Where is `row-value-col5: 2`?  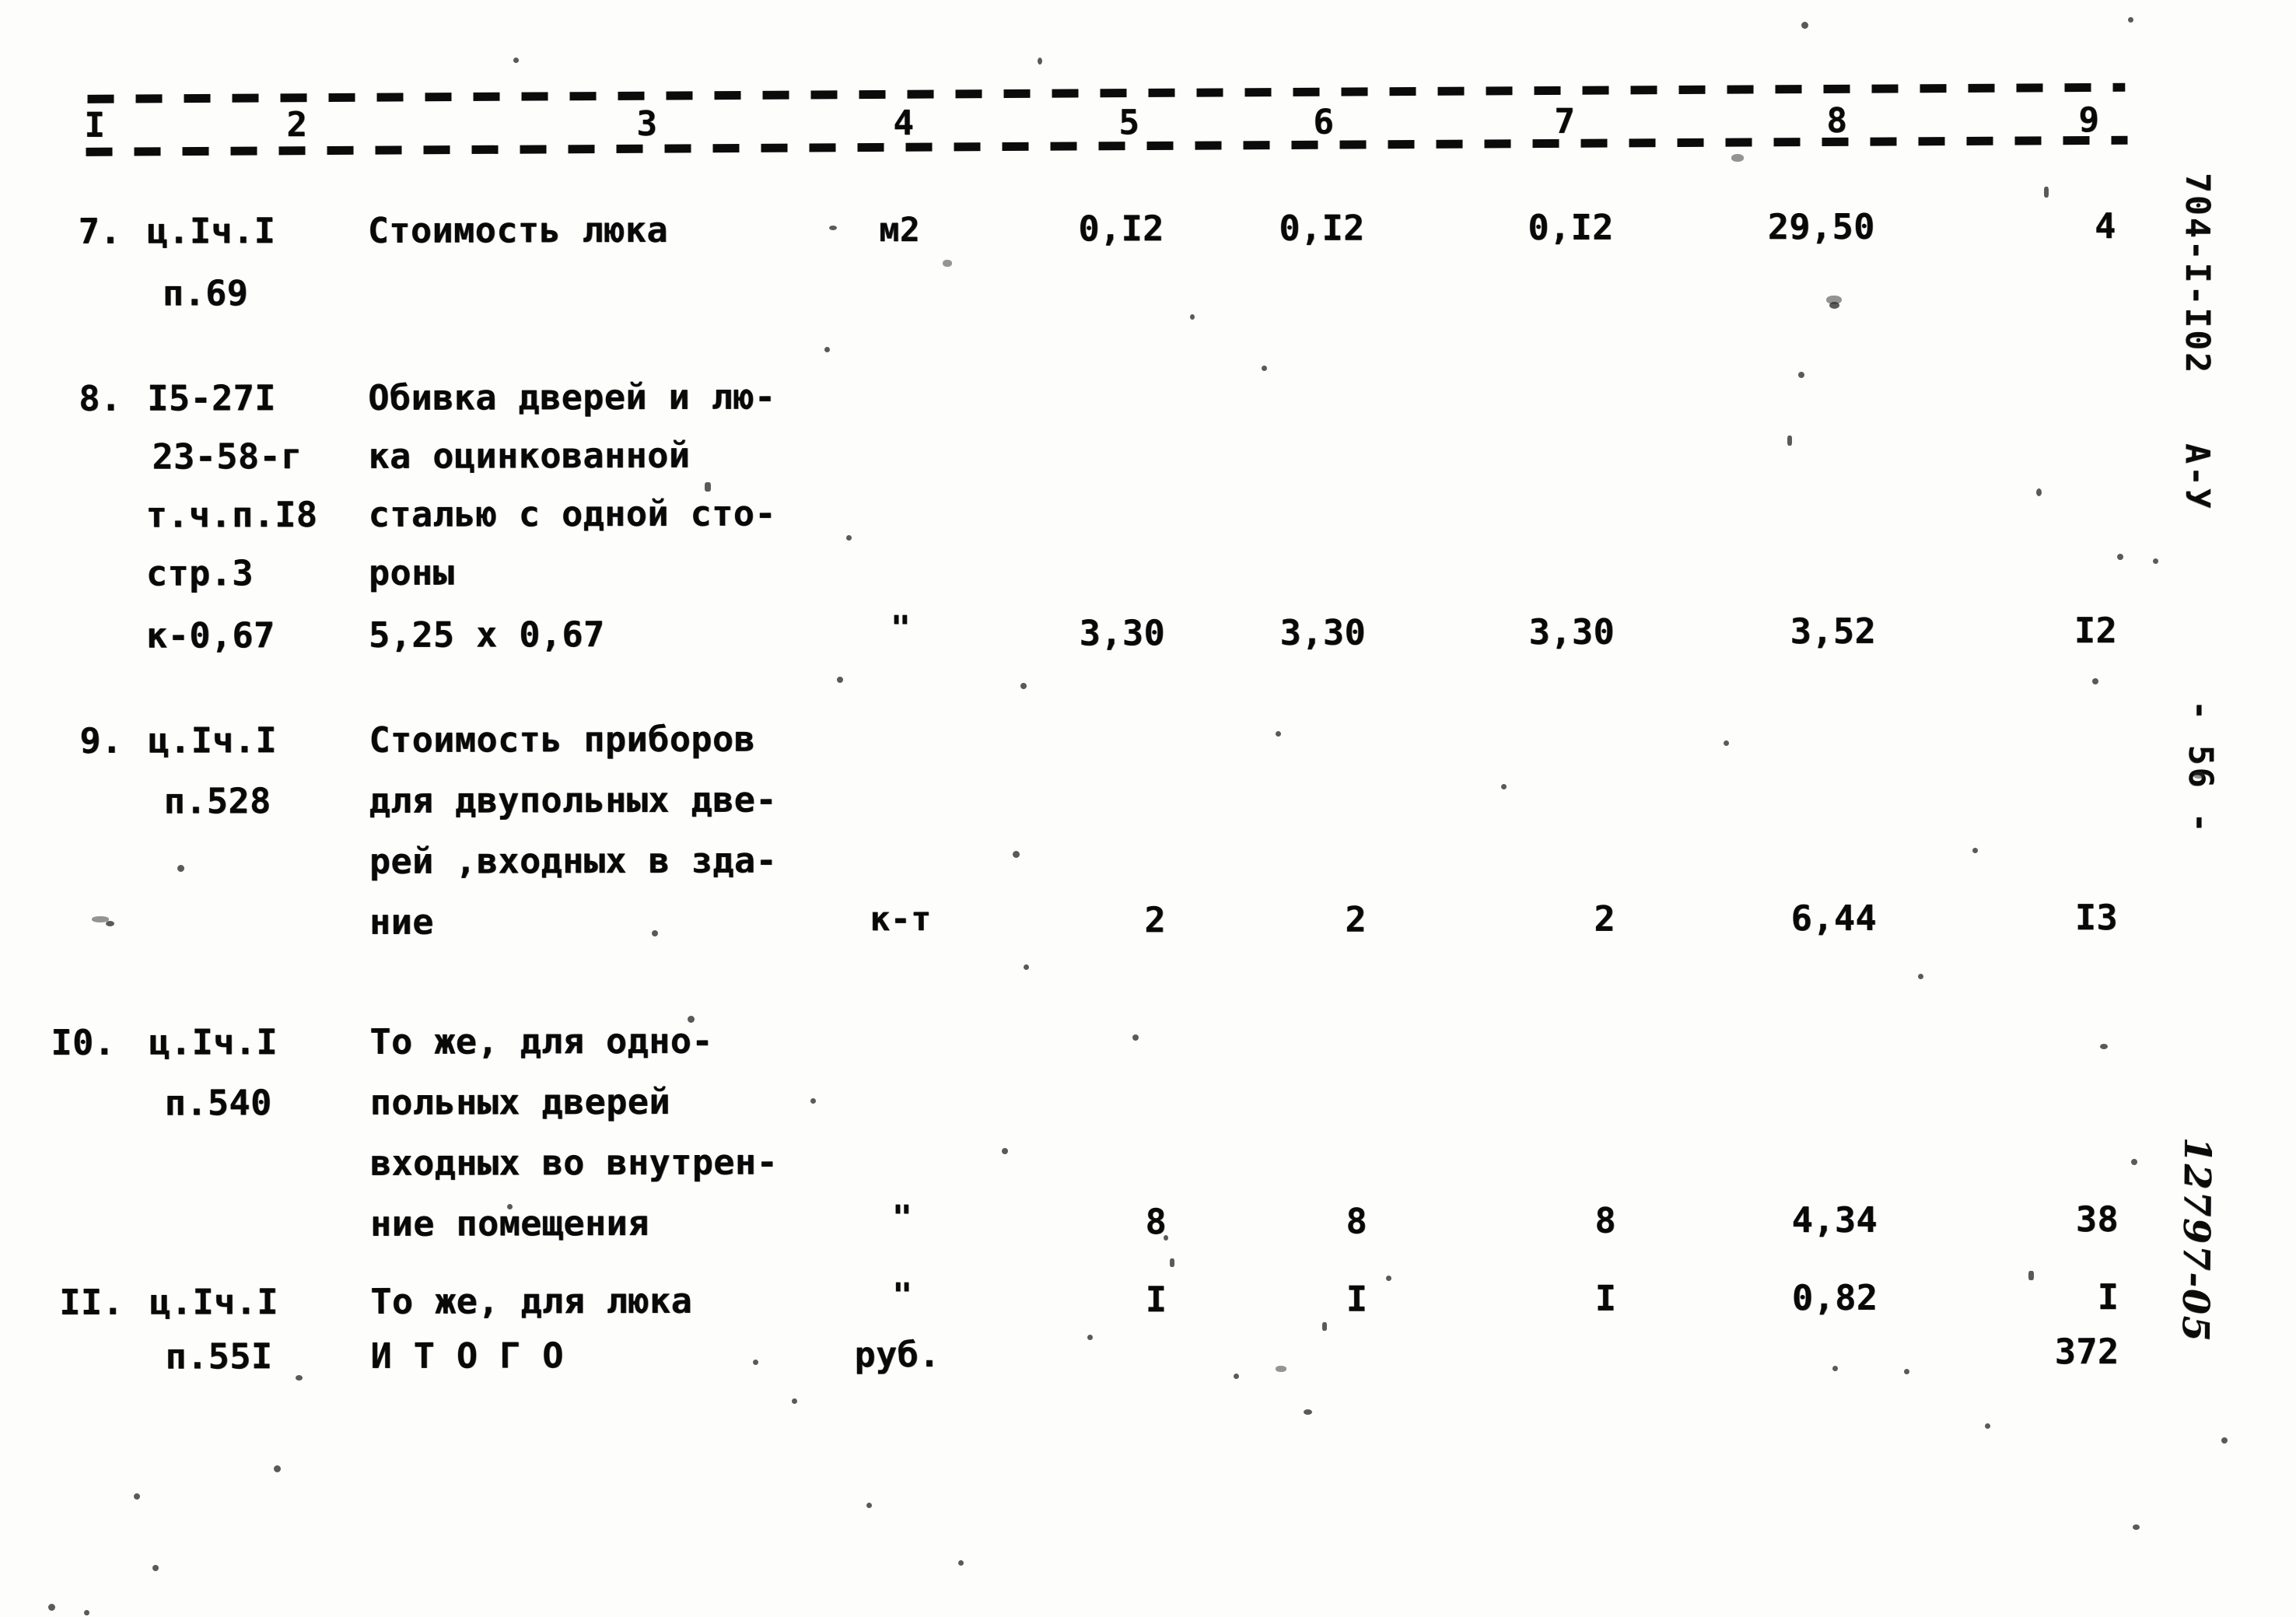 row-value-col5: 2 is located at coordinates (1156, 920).